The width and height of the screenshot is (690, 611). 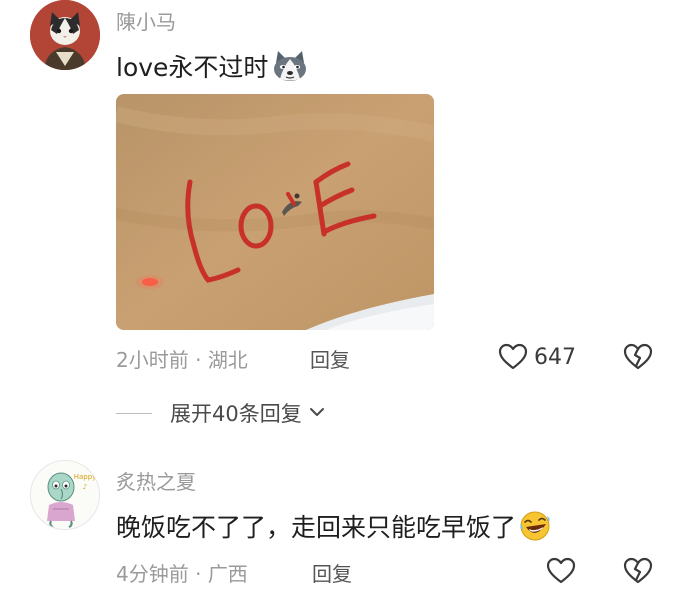 What do you see at coordinates (317, 413) in the screenshot?
I see `chevron-down-icon` at bounding box center [317, 413].